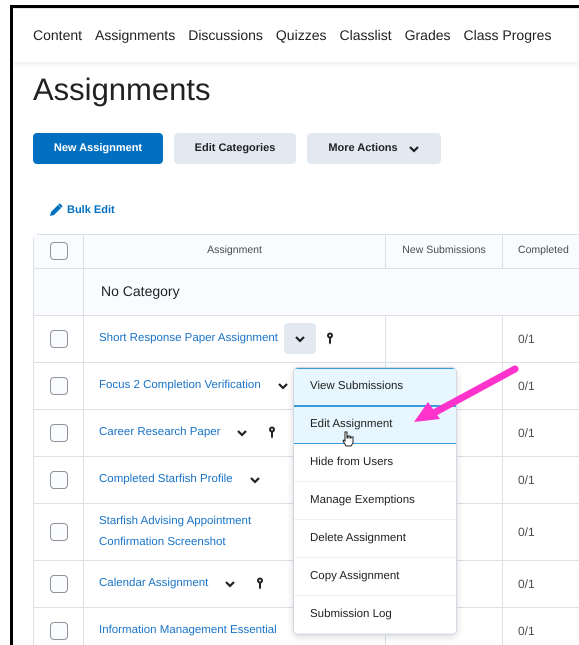 The image size is (579, 645). What do you see at coordinates (375, 577) in the screenshot?
I see `menu-item: Copy Assignment` at bounding box center [375, 577].